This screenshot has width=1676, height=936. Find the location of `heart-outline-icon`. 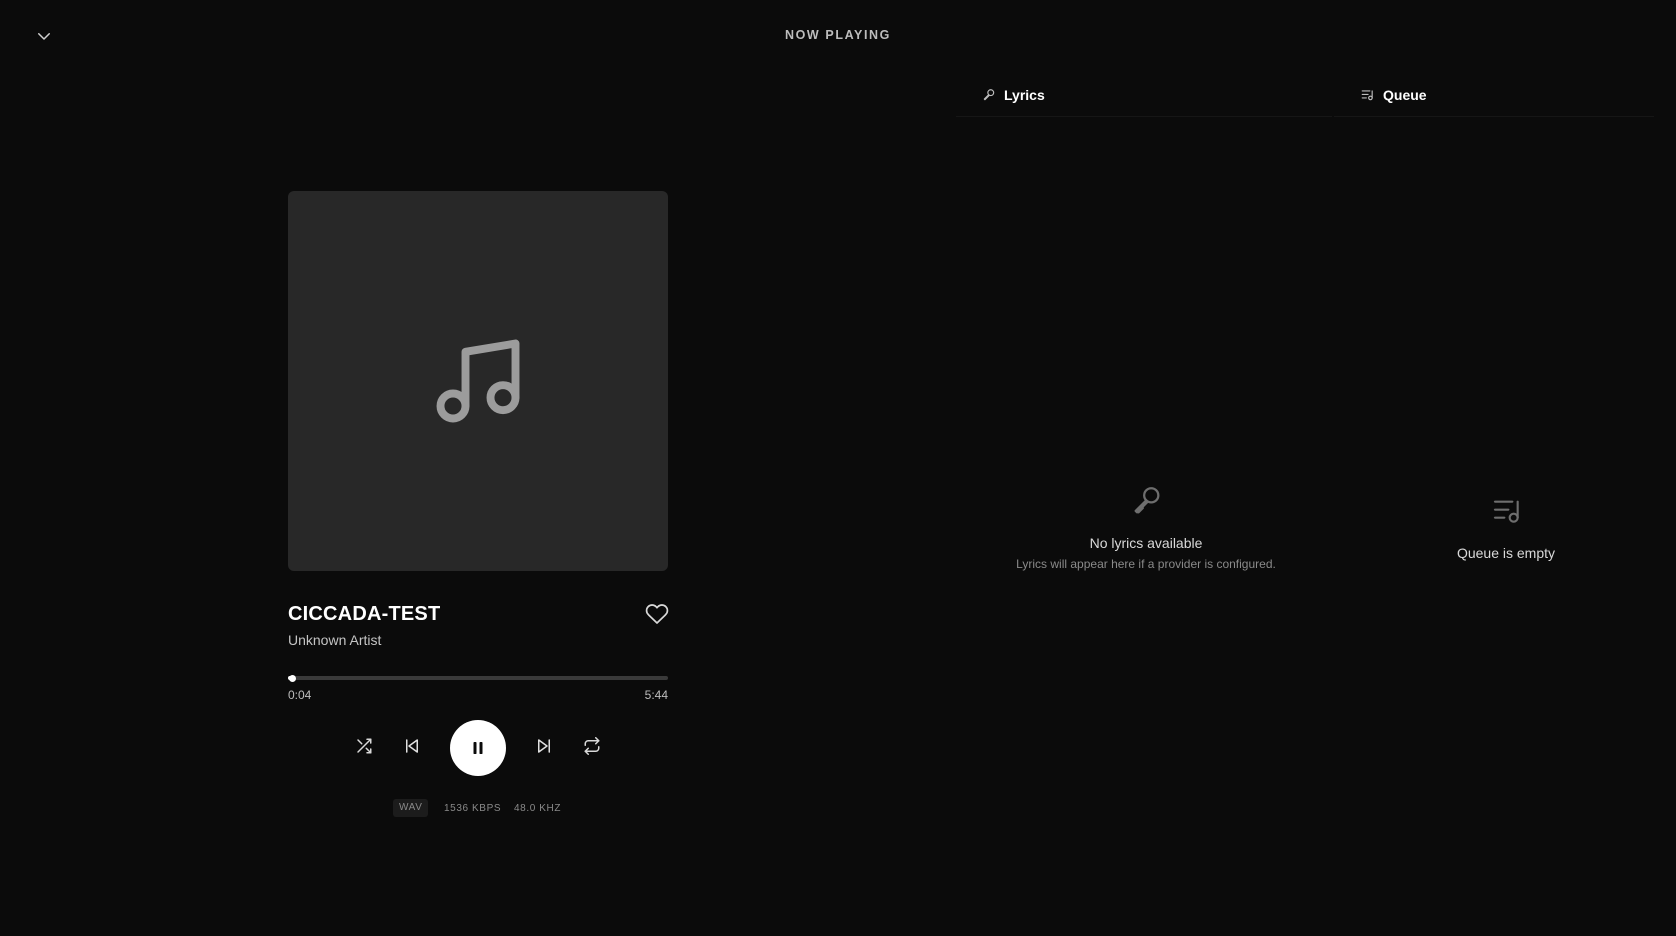

heart-outline-icon is located at coordinates (657, 614).